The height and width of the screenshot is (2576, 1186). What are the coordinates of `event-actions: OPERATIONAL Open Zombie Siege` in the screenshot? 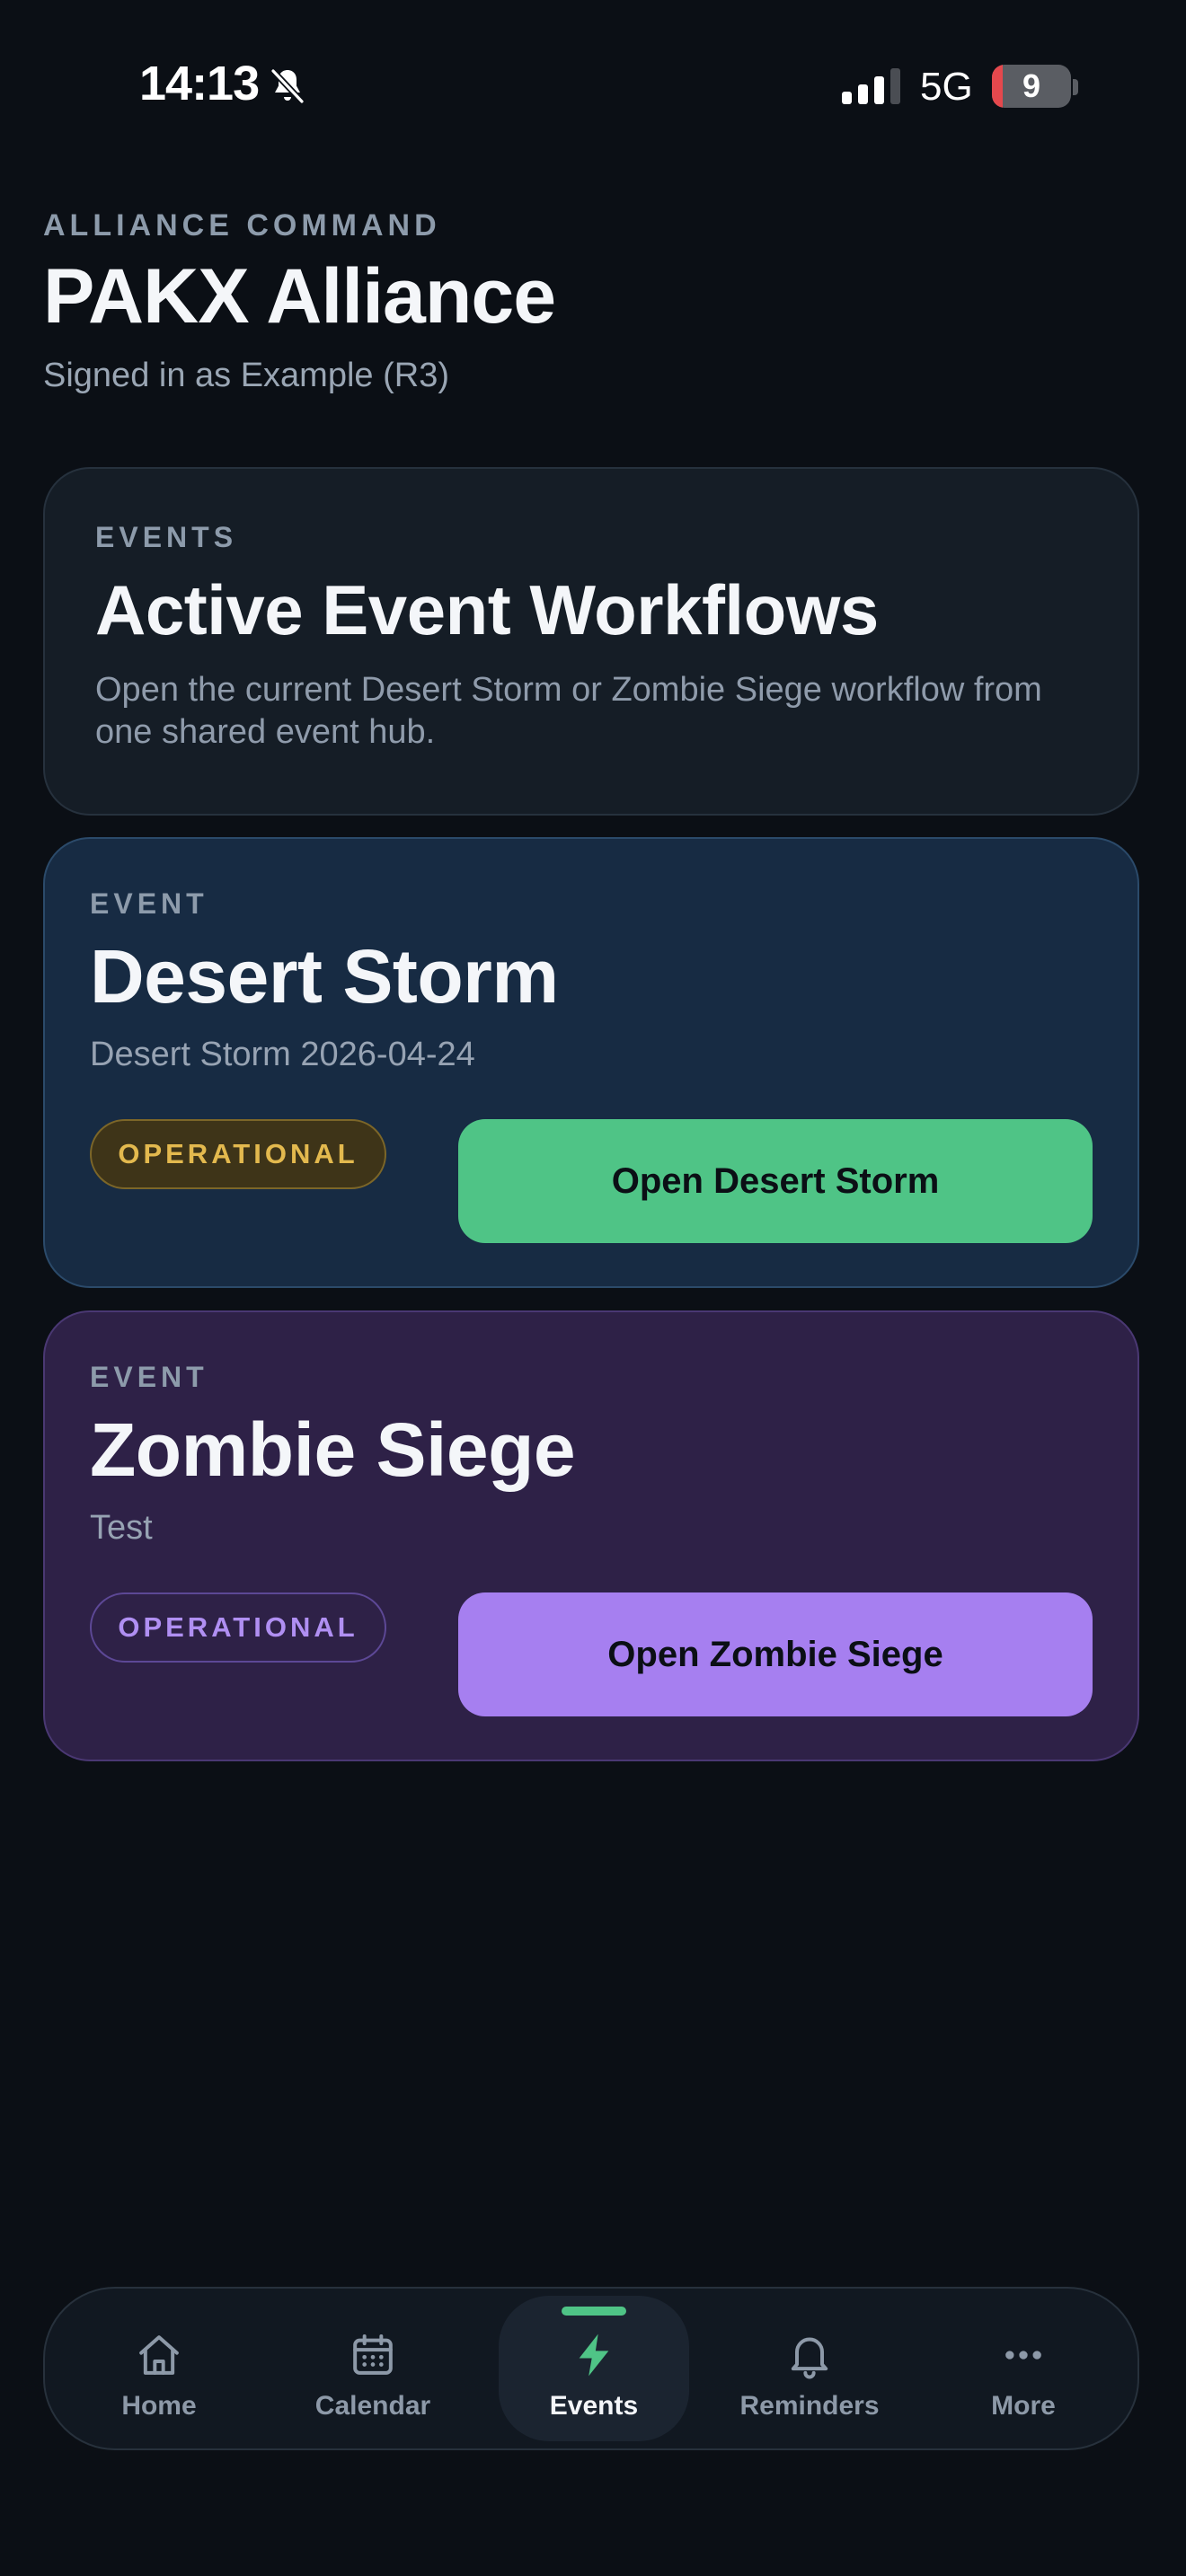 It's located at (591, 1654).